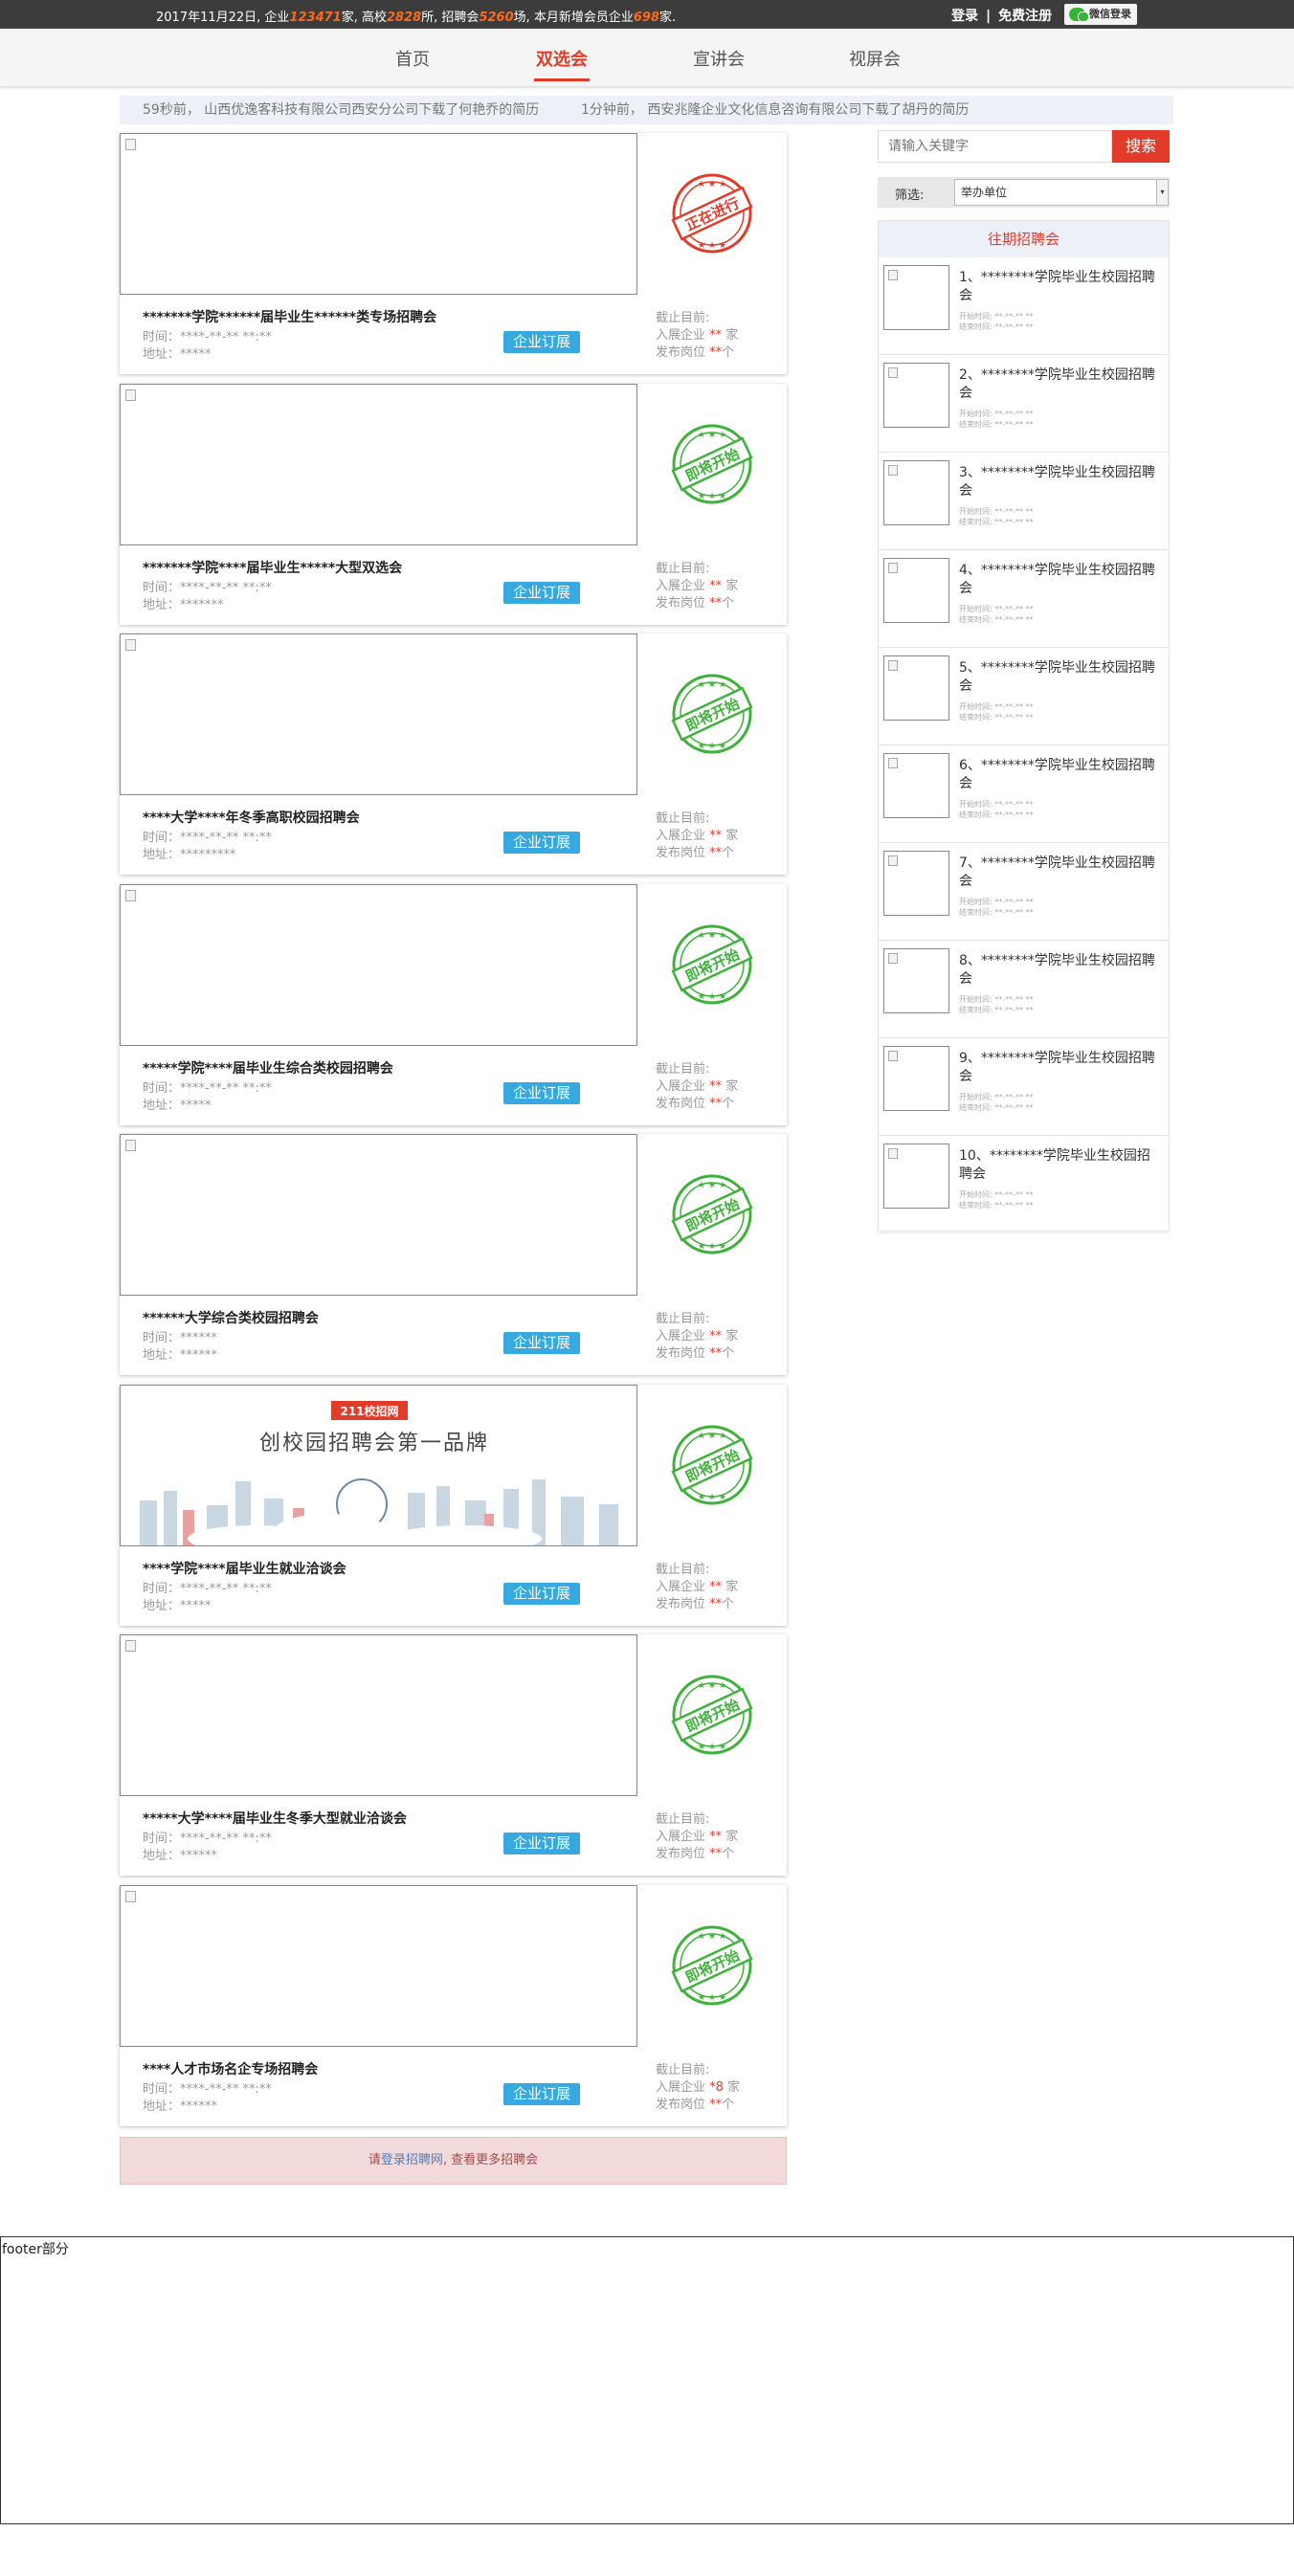 This screenshot has height=2576, width=1294. What do you see at coordinates (1059, 970) in the screenshot?
I see `past-fair-title: 8、********学院毕业生校园招聘会` at bounding box center [1059, 970].